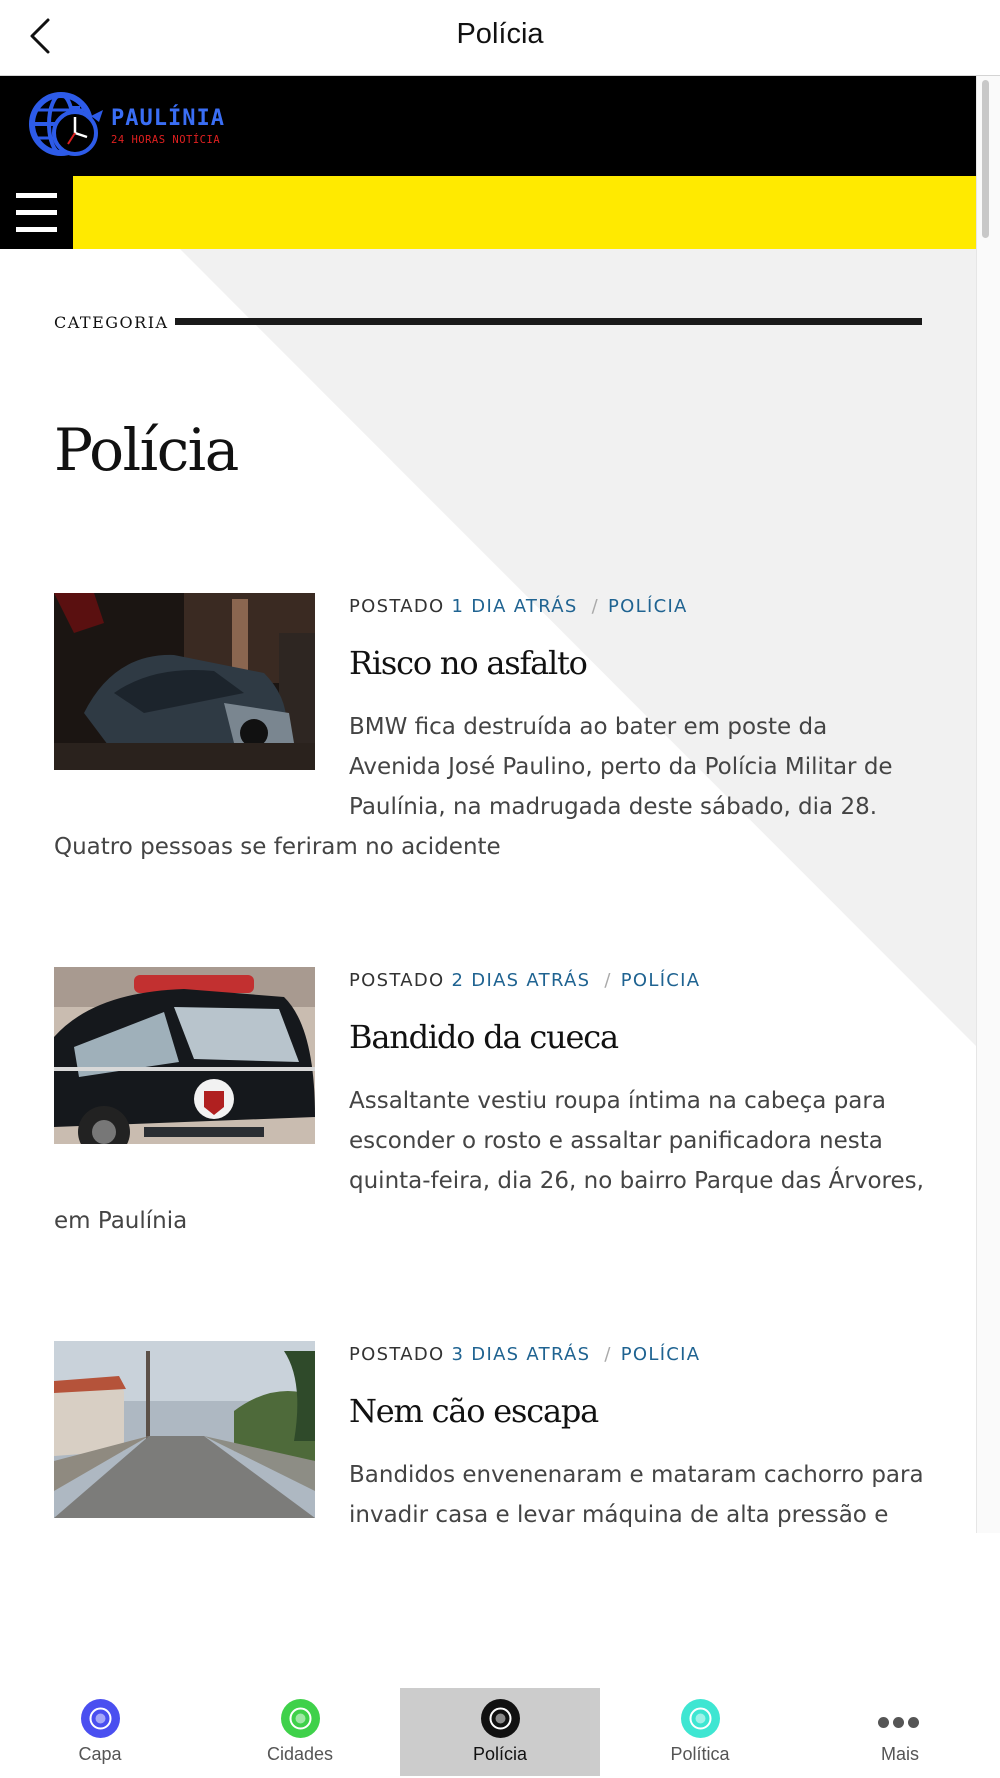 Image resolution: width=1000 pixels, height=1778 pixels. What do you see at coordinates (100, 1754) in the screenshot?
I see `tab-label: Capa` at bounding box center [100, 1754].